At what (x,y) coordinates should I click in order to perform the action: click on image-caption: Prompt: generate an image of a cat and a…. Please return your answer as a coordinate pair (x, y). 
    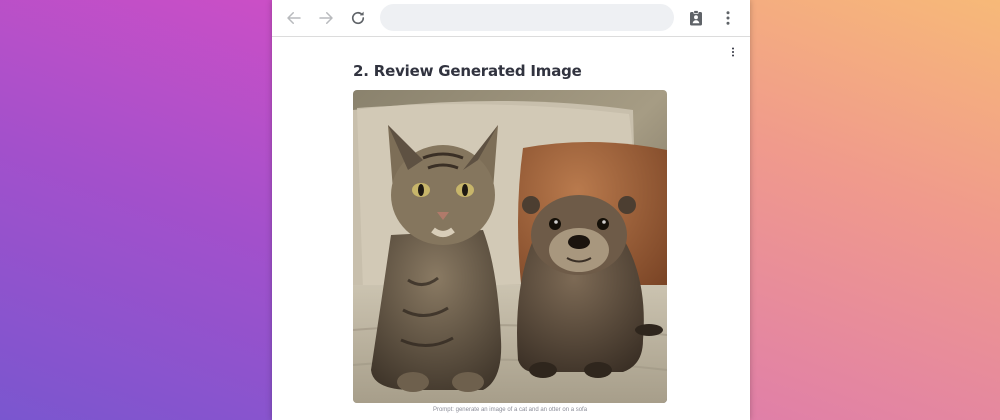
    Looking at the image, I should click on (510, 410).